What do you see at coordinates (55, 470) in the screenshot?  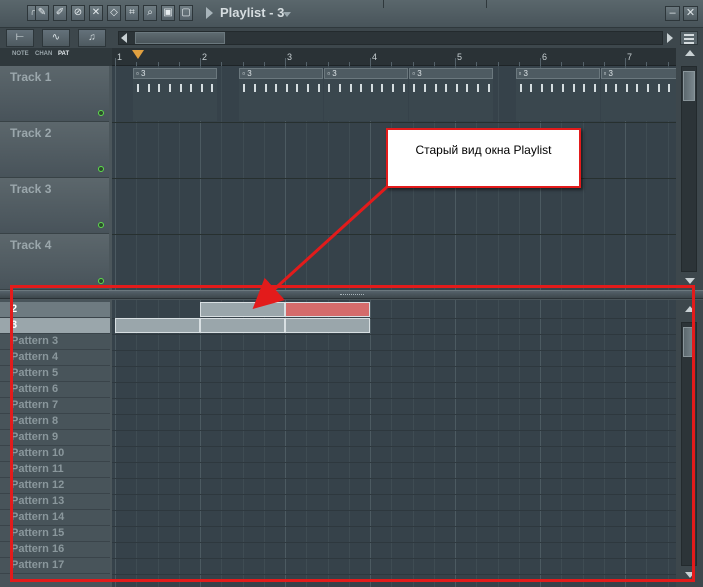 I see `pattern-list-item: Pattern 11` at bounding box center [55, 470].